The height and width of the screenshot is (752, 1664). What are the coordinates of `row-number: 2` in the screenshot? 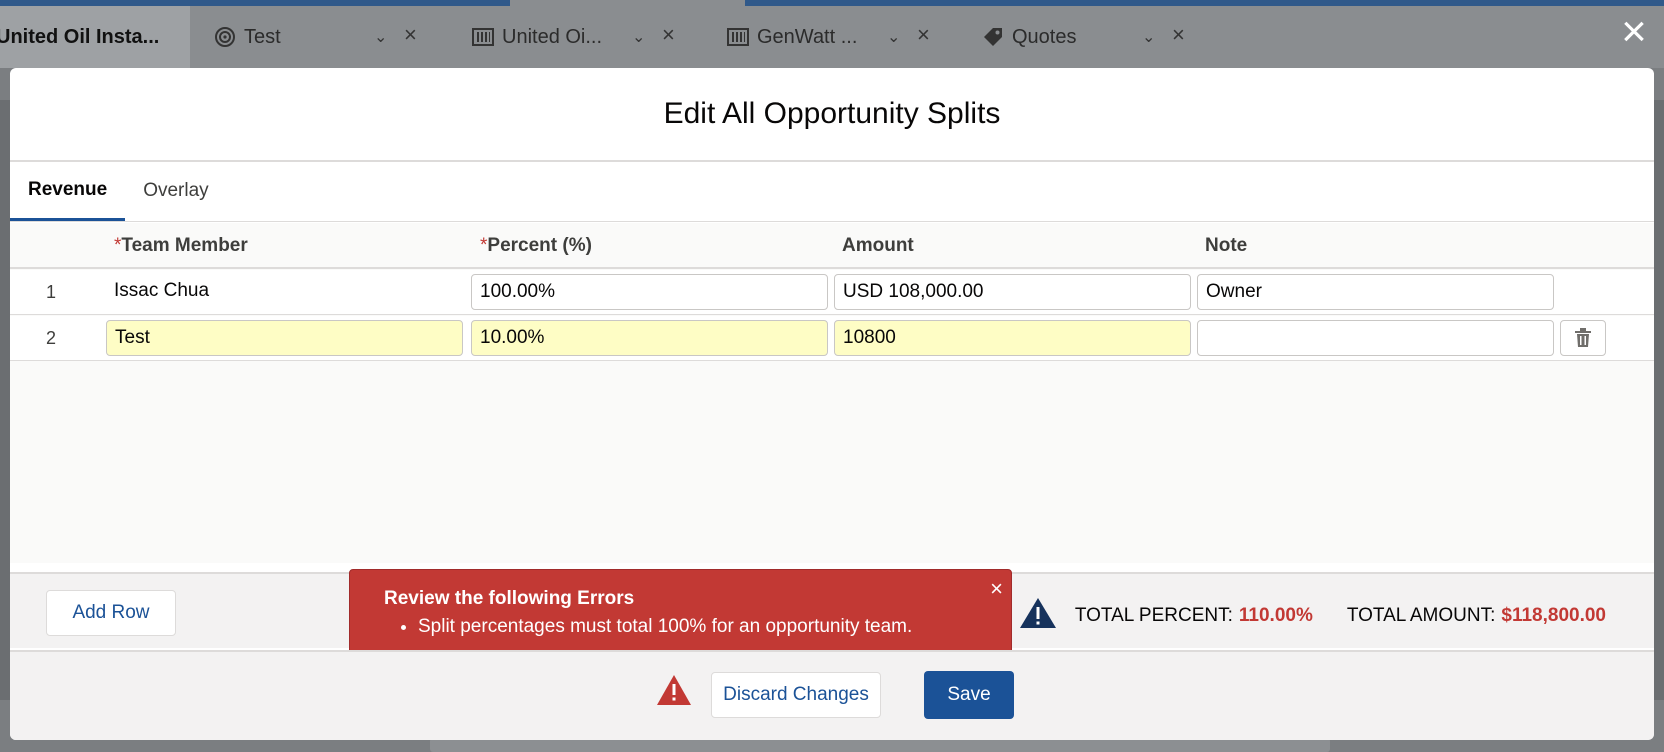 It's located at (51, 338).